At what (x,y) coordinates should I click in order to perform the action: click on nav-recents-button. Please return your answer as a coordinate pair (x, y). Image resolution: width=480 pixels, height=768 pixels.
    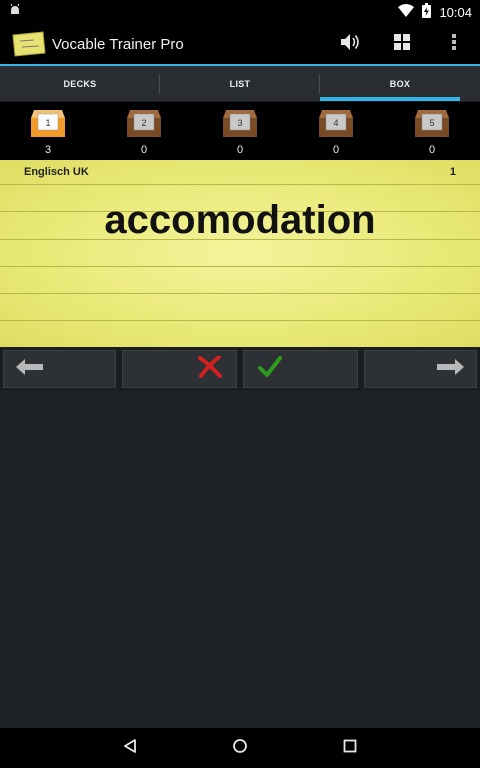
    Looking at the image, I should click on (350, 748).